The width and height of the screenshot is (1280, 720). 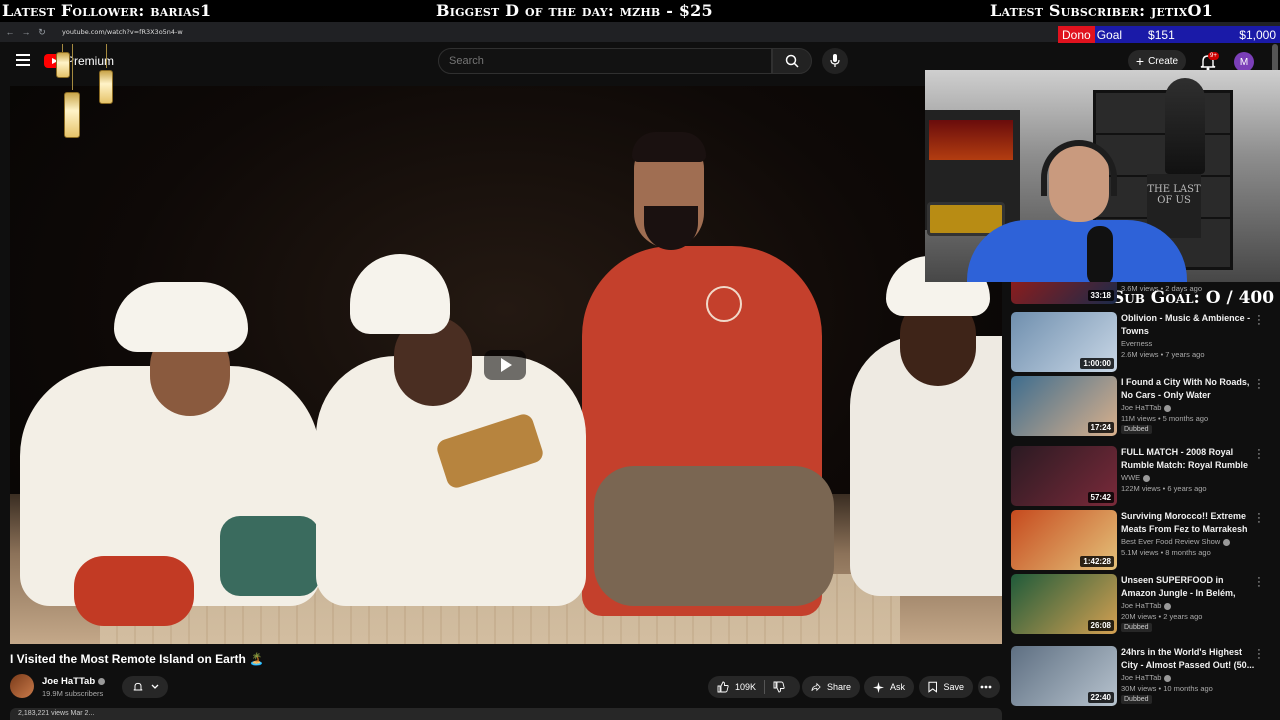 I want to click on save-label: Save, so click(x=953, y=687).